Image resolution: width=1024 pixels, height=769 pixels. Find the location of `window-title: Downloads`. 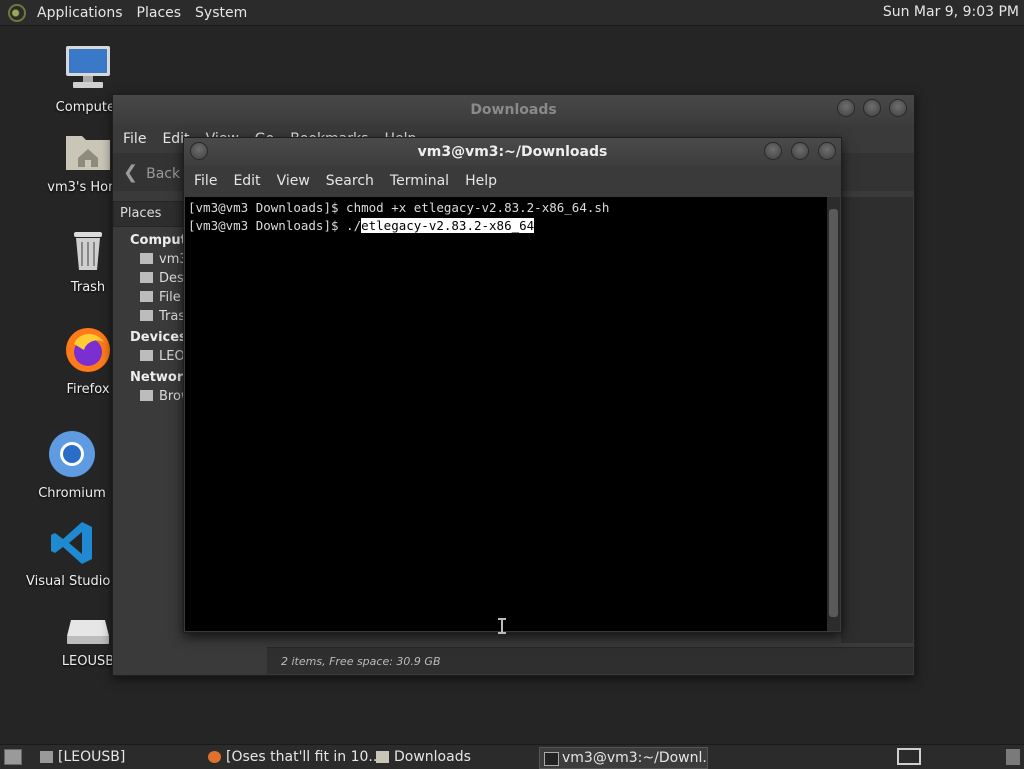

window-title: Downloads is located at coordinates (513, 110).